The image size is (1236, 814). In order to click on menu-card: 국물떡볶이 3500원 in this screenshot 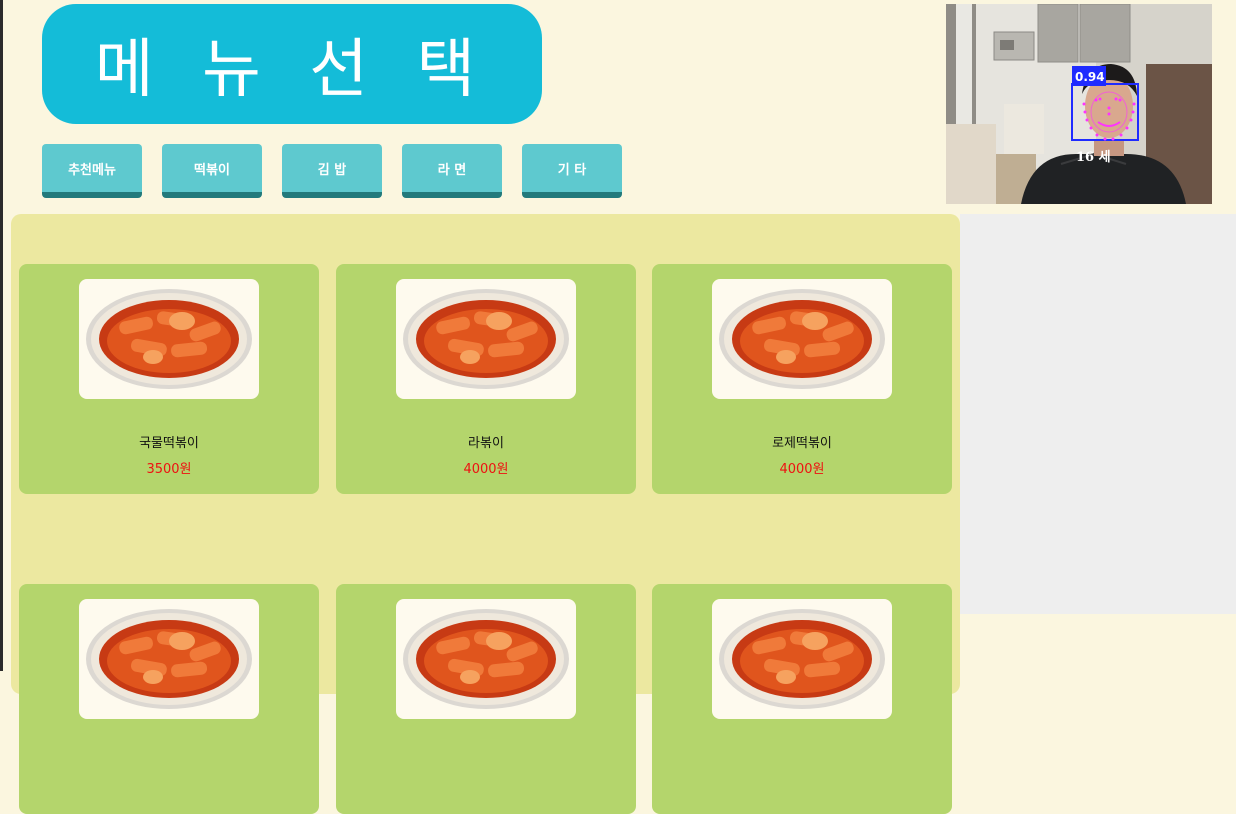, I will do `click(169, 379)`.